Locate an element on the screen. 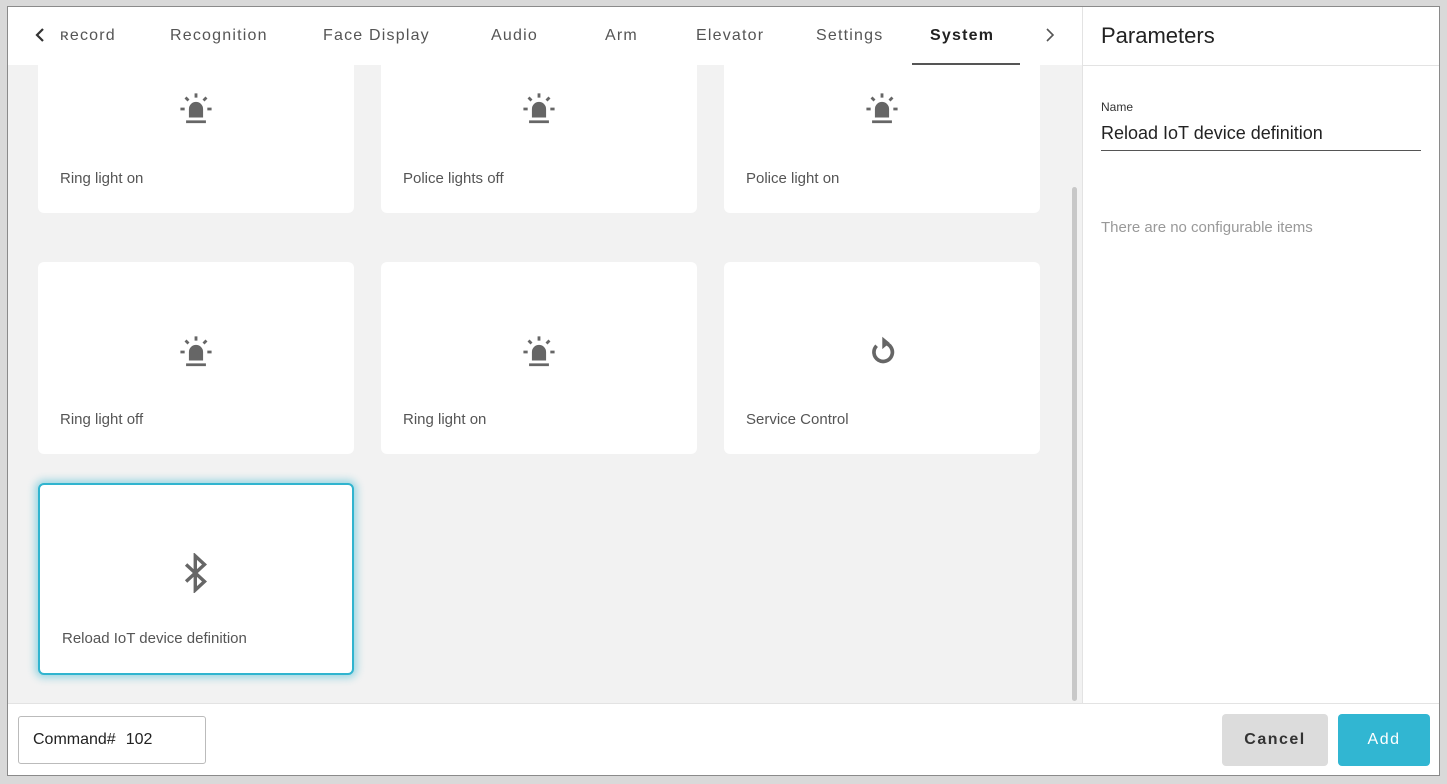 The image size is (1447, 784). command-number-field: Command# 102 is located at coordinates (112, 740).